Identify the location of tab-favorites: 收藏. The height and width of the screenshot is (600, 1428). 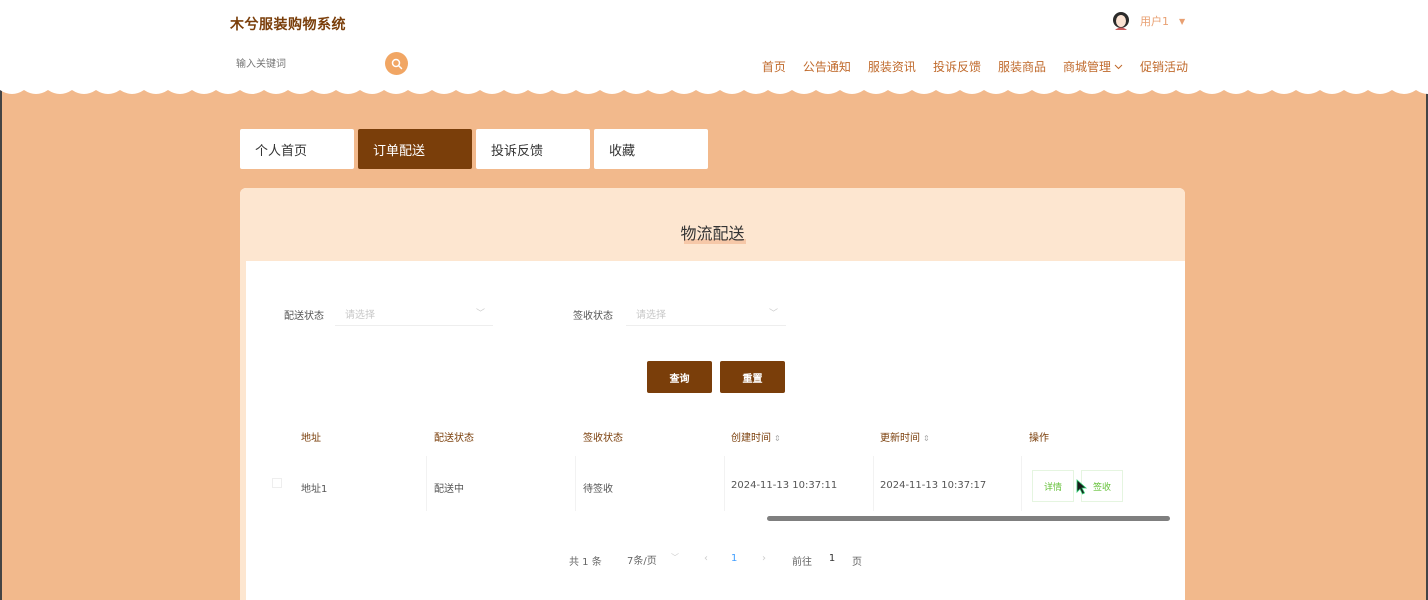
(651, 149).